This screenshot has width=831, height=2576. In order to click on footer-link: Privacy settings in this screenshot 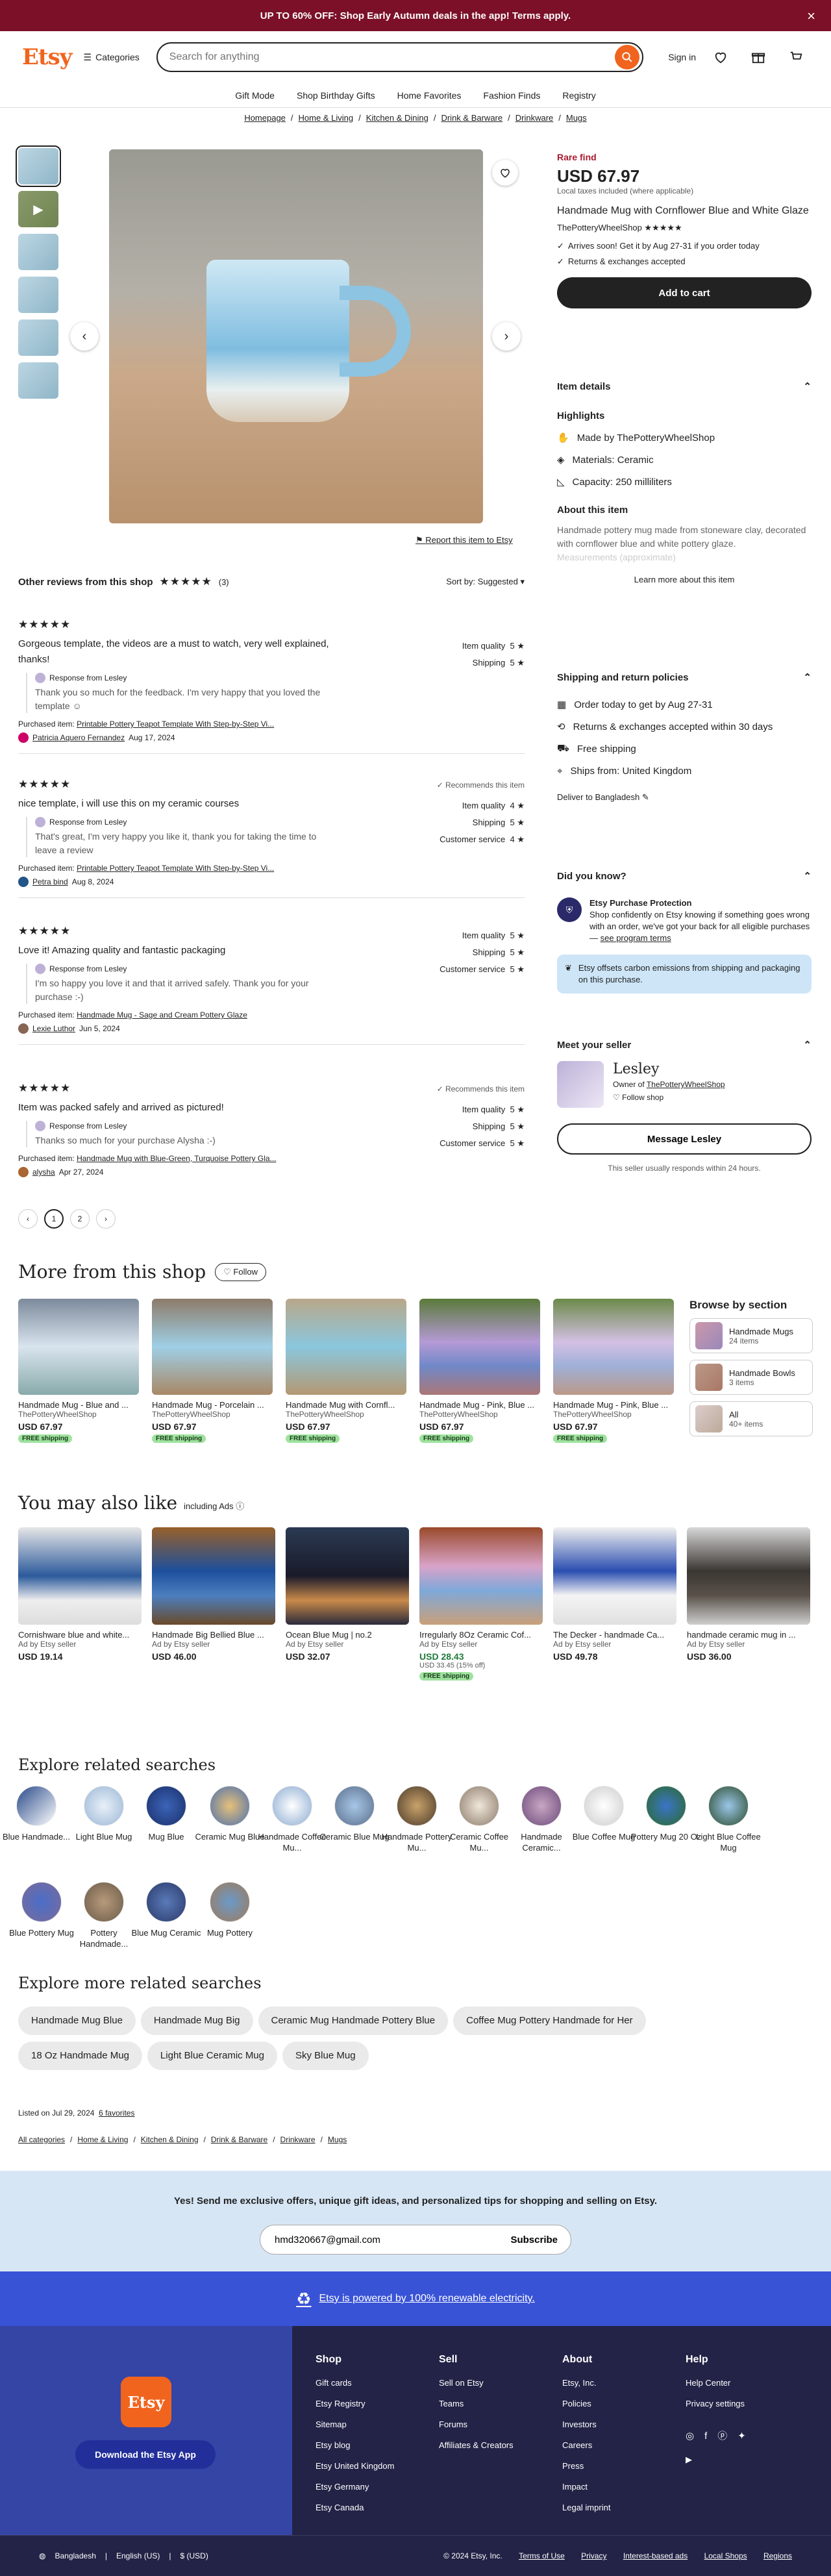, I will do `click(716, 2404)`.